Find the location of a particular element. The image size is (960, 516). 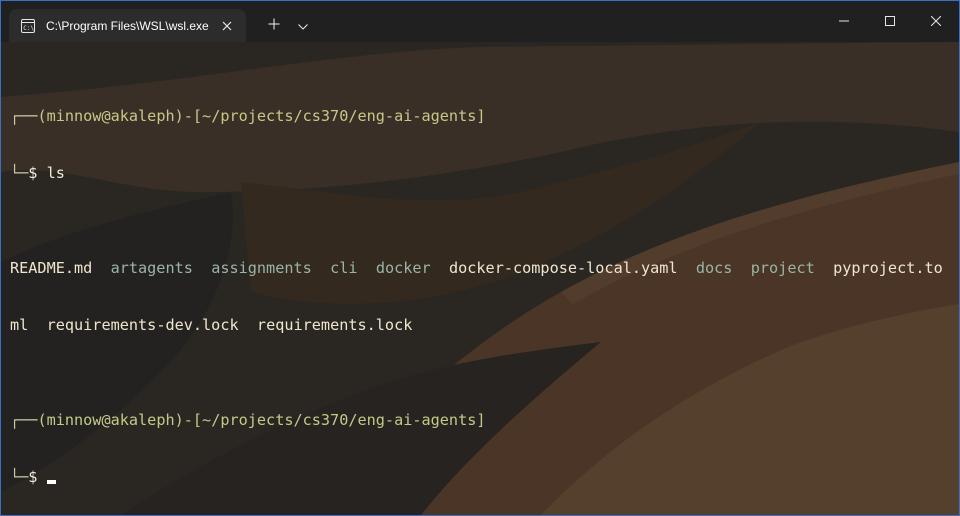

file-entry: requirements-dev.lock is located at coordinates (142, 325).